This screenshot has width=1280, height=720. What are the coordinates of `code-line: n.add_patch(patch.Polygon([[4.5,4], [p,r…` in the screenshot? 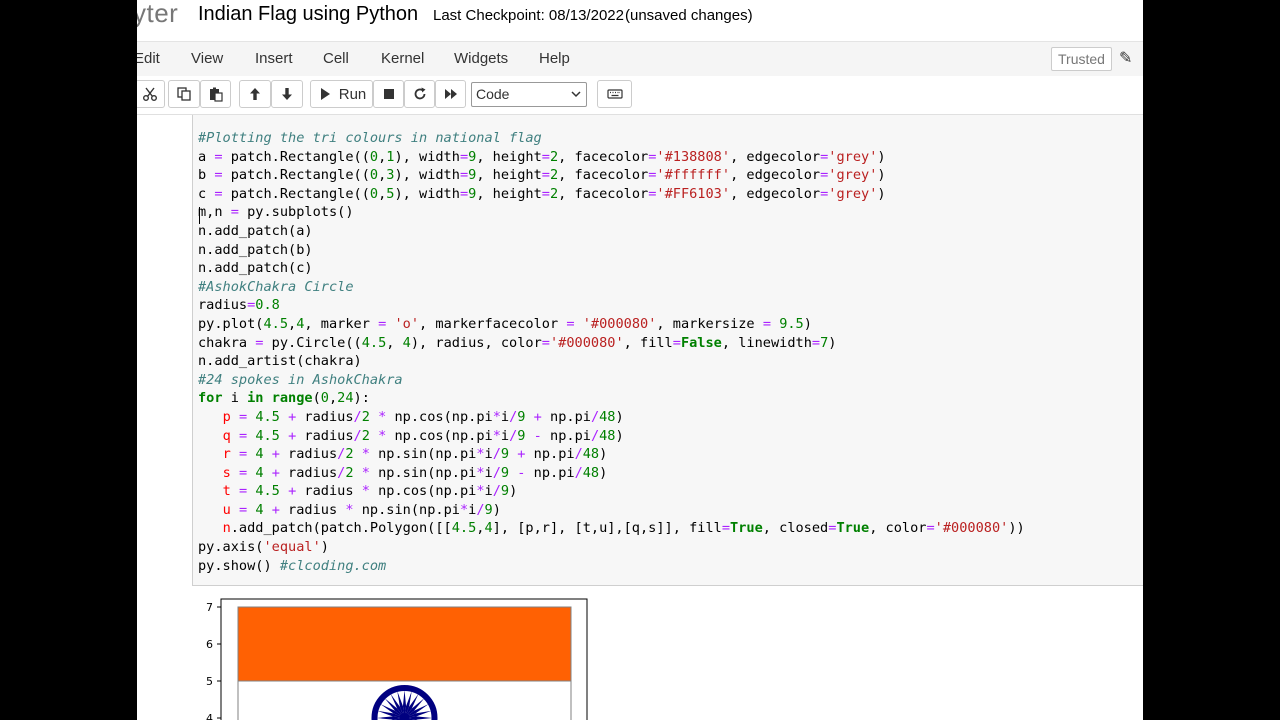 It's located at (623, 528).